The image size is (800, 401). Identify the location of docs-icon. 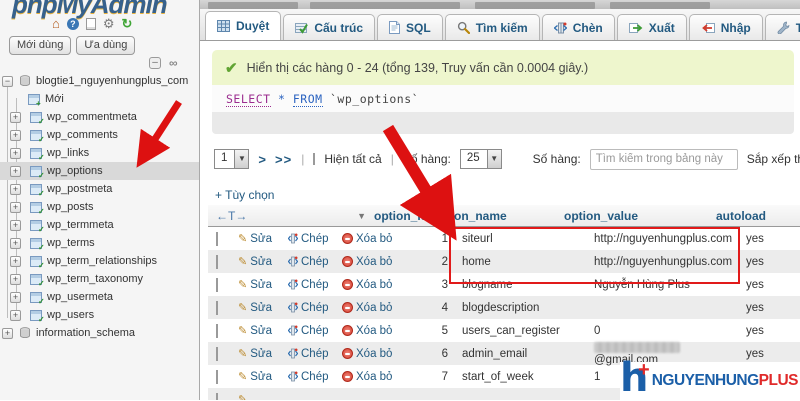
(90, 23).